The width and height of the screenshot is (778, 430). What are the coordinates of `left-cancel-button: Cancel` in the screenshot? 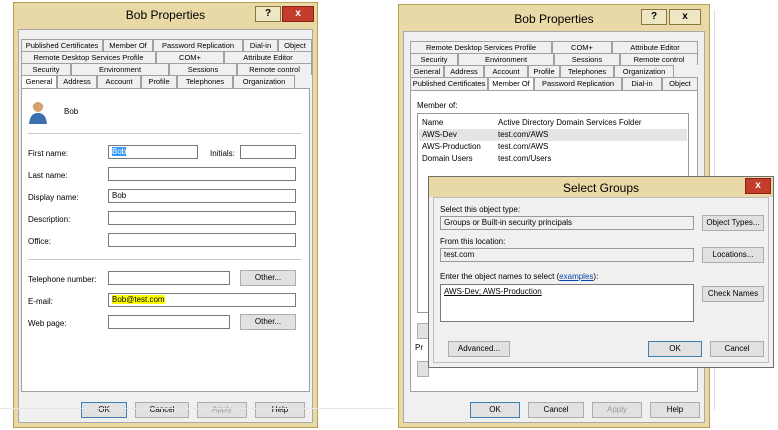 It's located at (162, 410).